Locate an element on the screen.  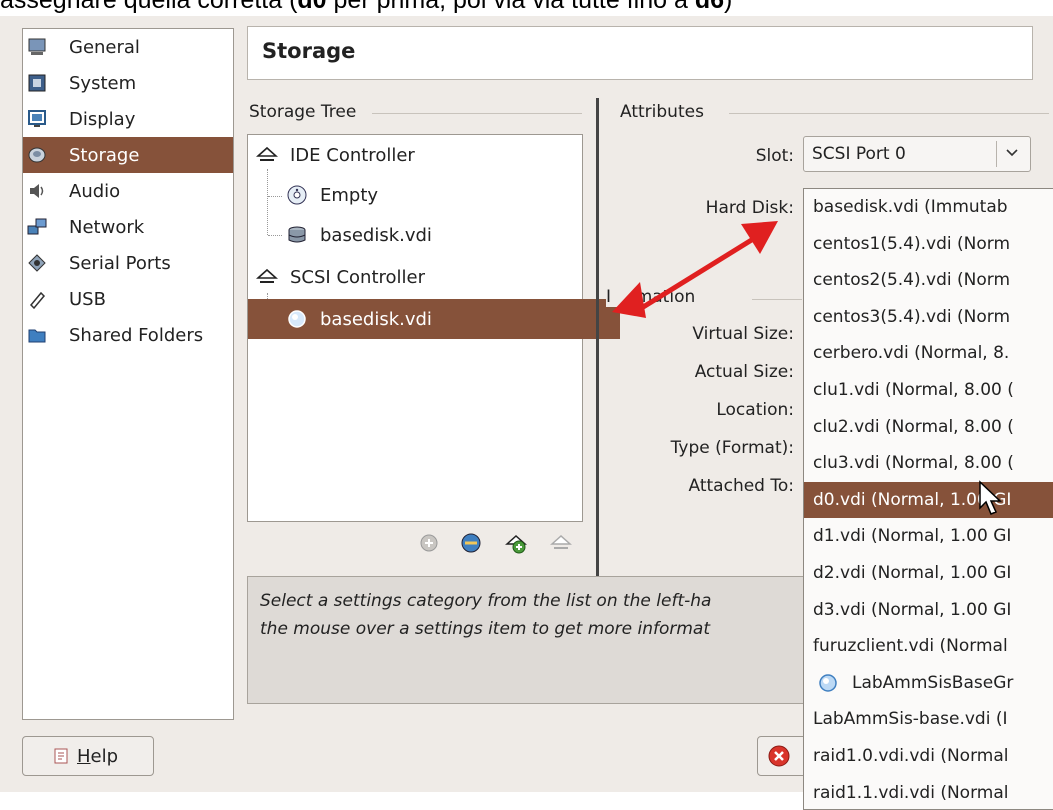
dropdown-item: centos2(5.4).vdi (Norm is located at coordinates (928, 280).